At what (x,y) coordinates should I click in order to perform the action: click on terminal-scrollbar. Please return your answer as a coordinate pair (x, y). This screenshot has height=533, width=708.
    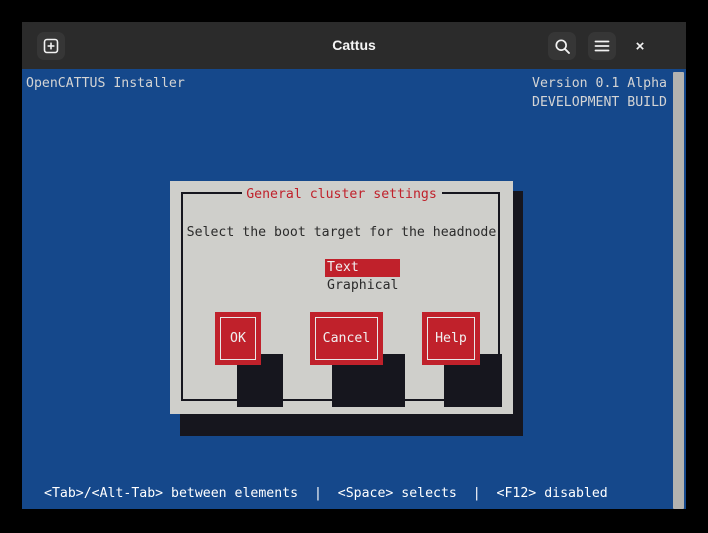
    Looking at the image, I should click on (678, 290).